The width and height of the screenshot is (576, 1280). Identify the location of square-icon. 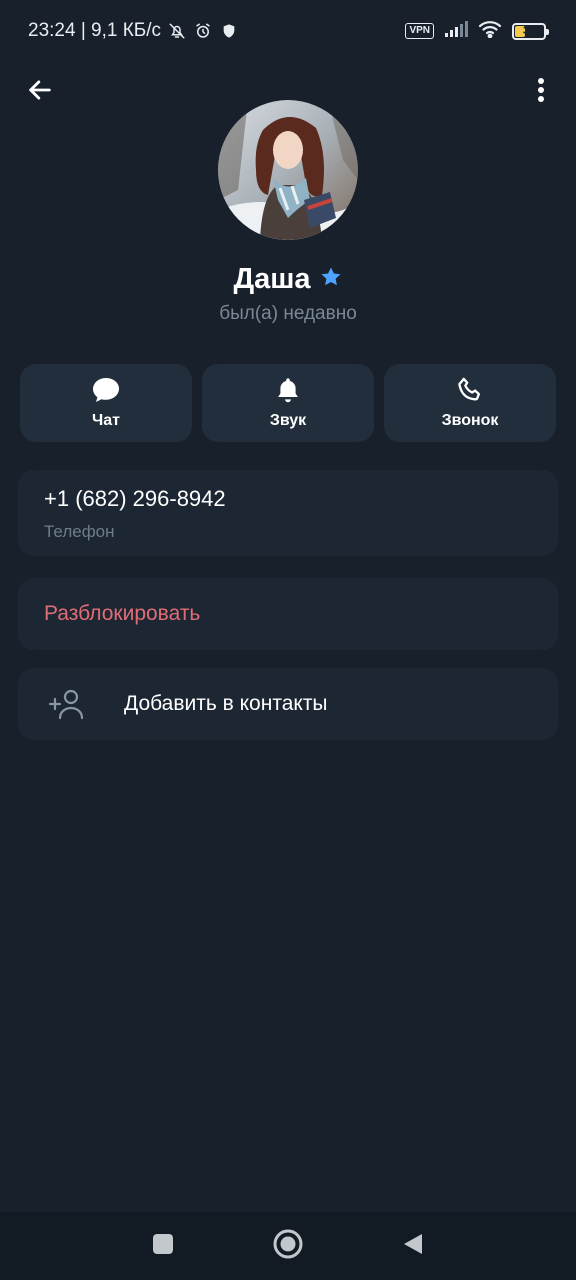
(163, 1243).